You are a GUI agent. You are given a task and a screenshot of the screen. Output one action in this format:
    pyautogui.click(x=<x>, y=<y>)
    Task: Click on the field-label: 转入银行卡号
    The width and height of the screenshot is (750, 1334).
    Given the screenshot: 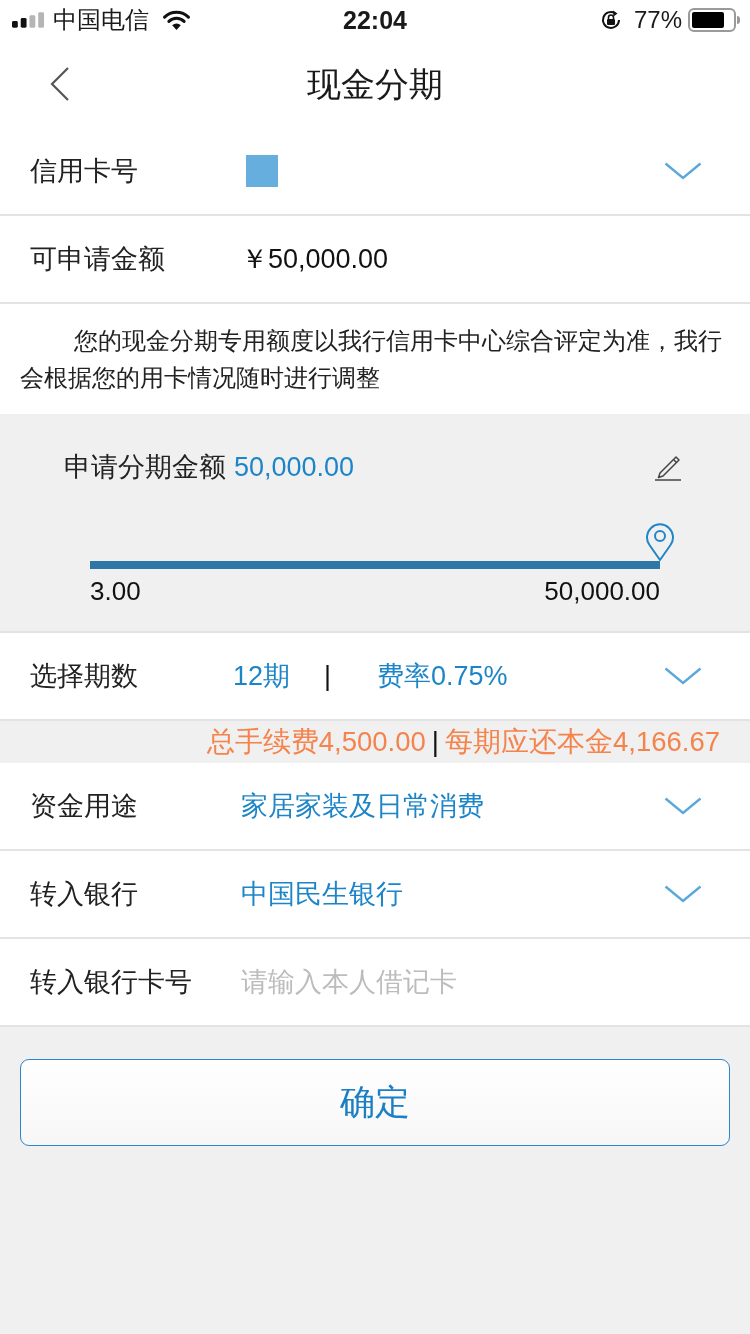 What is the action you would take?
    pyautogui.click(x=111, y=982)
    